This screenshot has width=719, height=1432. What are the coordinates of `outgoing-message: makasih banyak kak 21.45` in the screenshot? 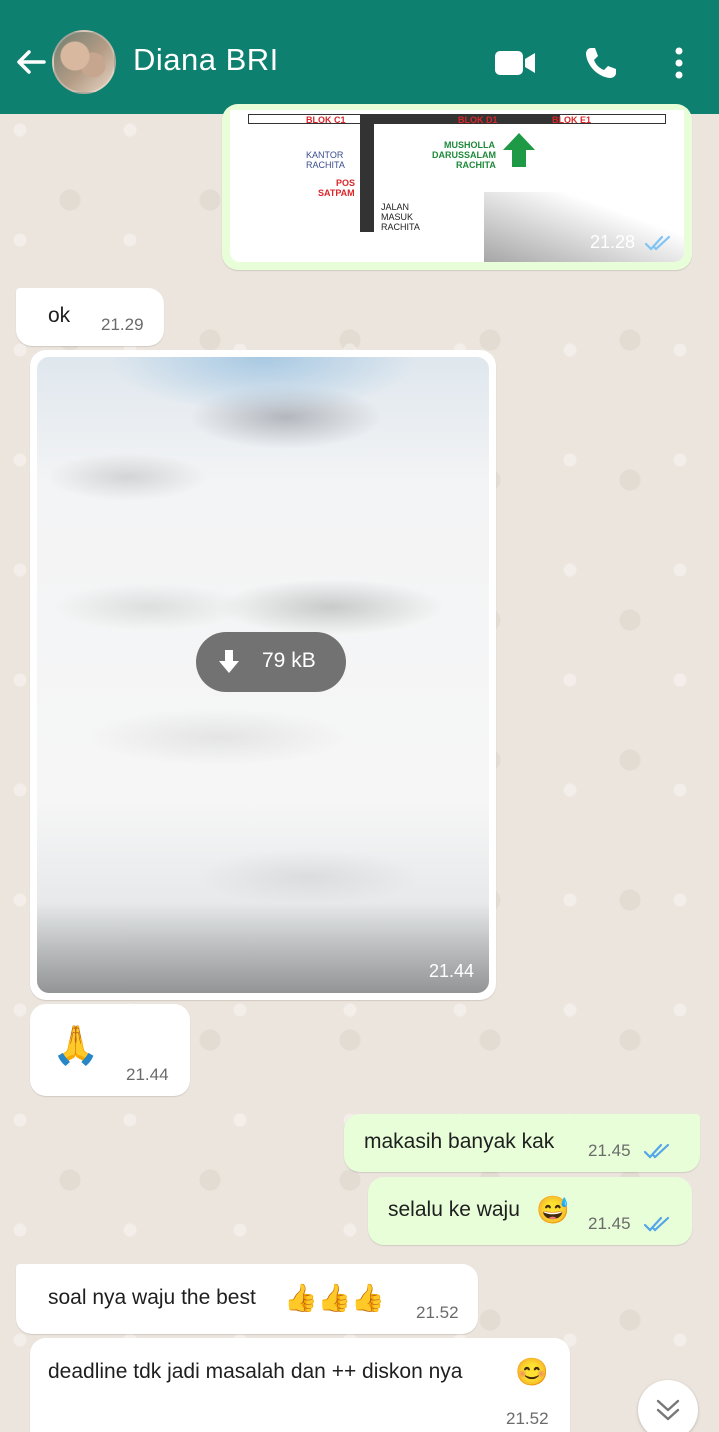 It's located at (522, 1143).